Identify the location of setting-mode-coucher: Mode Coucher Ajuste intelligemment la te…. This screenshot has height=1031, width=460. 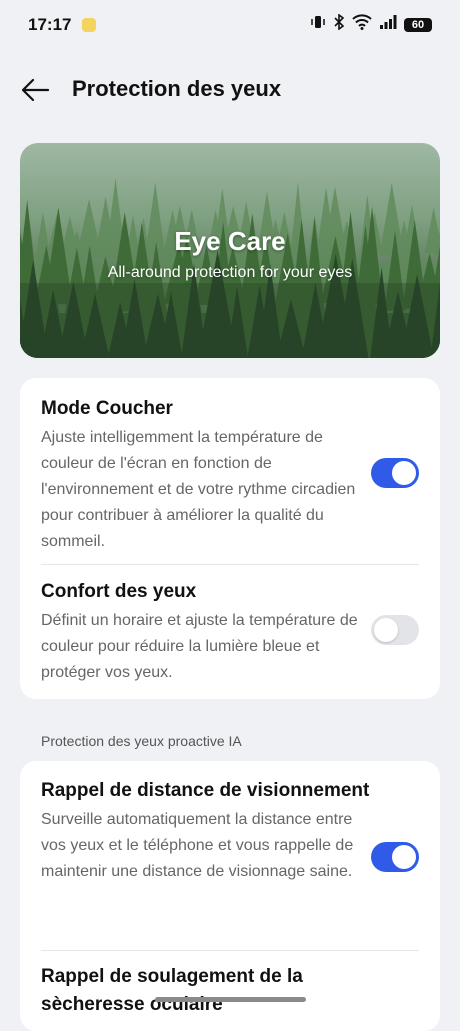
(195, 475).